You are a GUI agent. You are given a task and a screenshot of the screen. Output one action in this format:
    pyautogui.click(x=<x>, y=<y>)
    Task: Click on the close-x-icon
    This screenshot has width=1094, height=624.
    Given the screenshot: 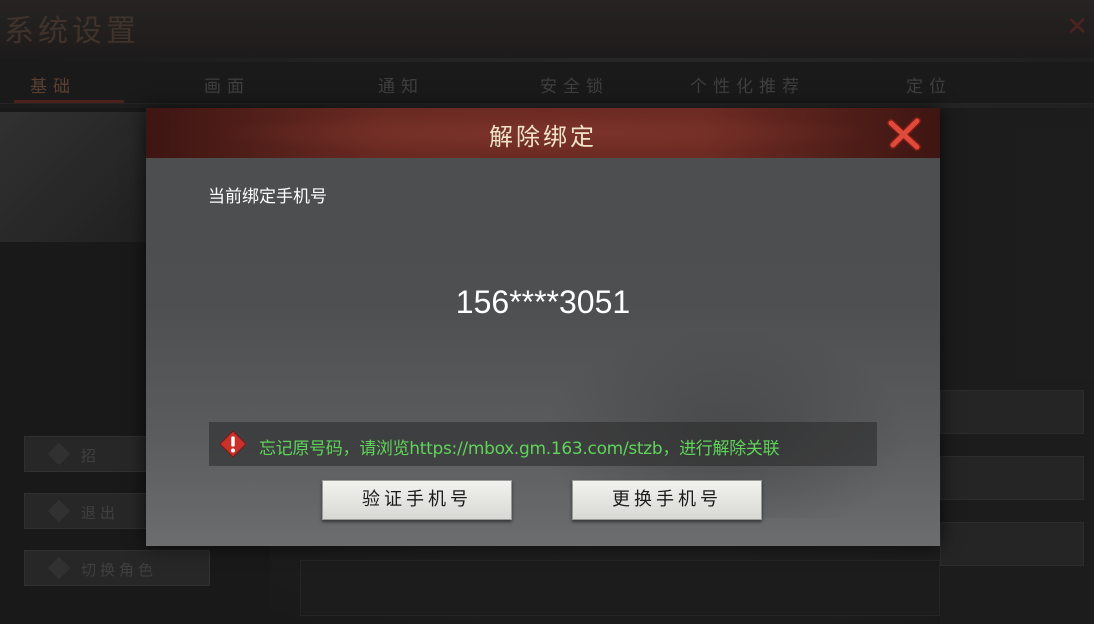 What is the action you would take?
    pyautogui.click(x=904, y=134)
    